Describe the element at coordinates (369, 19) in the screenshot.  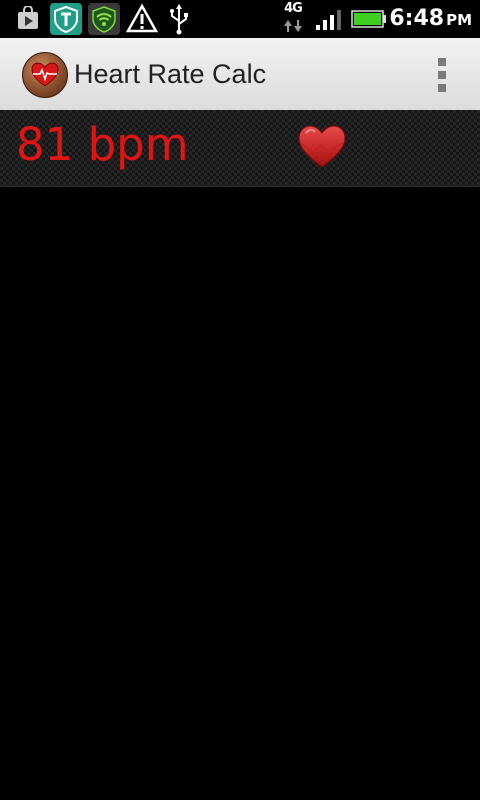
I see `battery-icon` at that location.